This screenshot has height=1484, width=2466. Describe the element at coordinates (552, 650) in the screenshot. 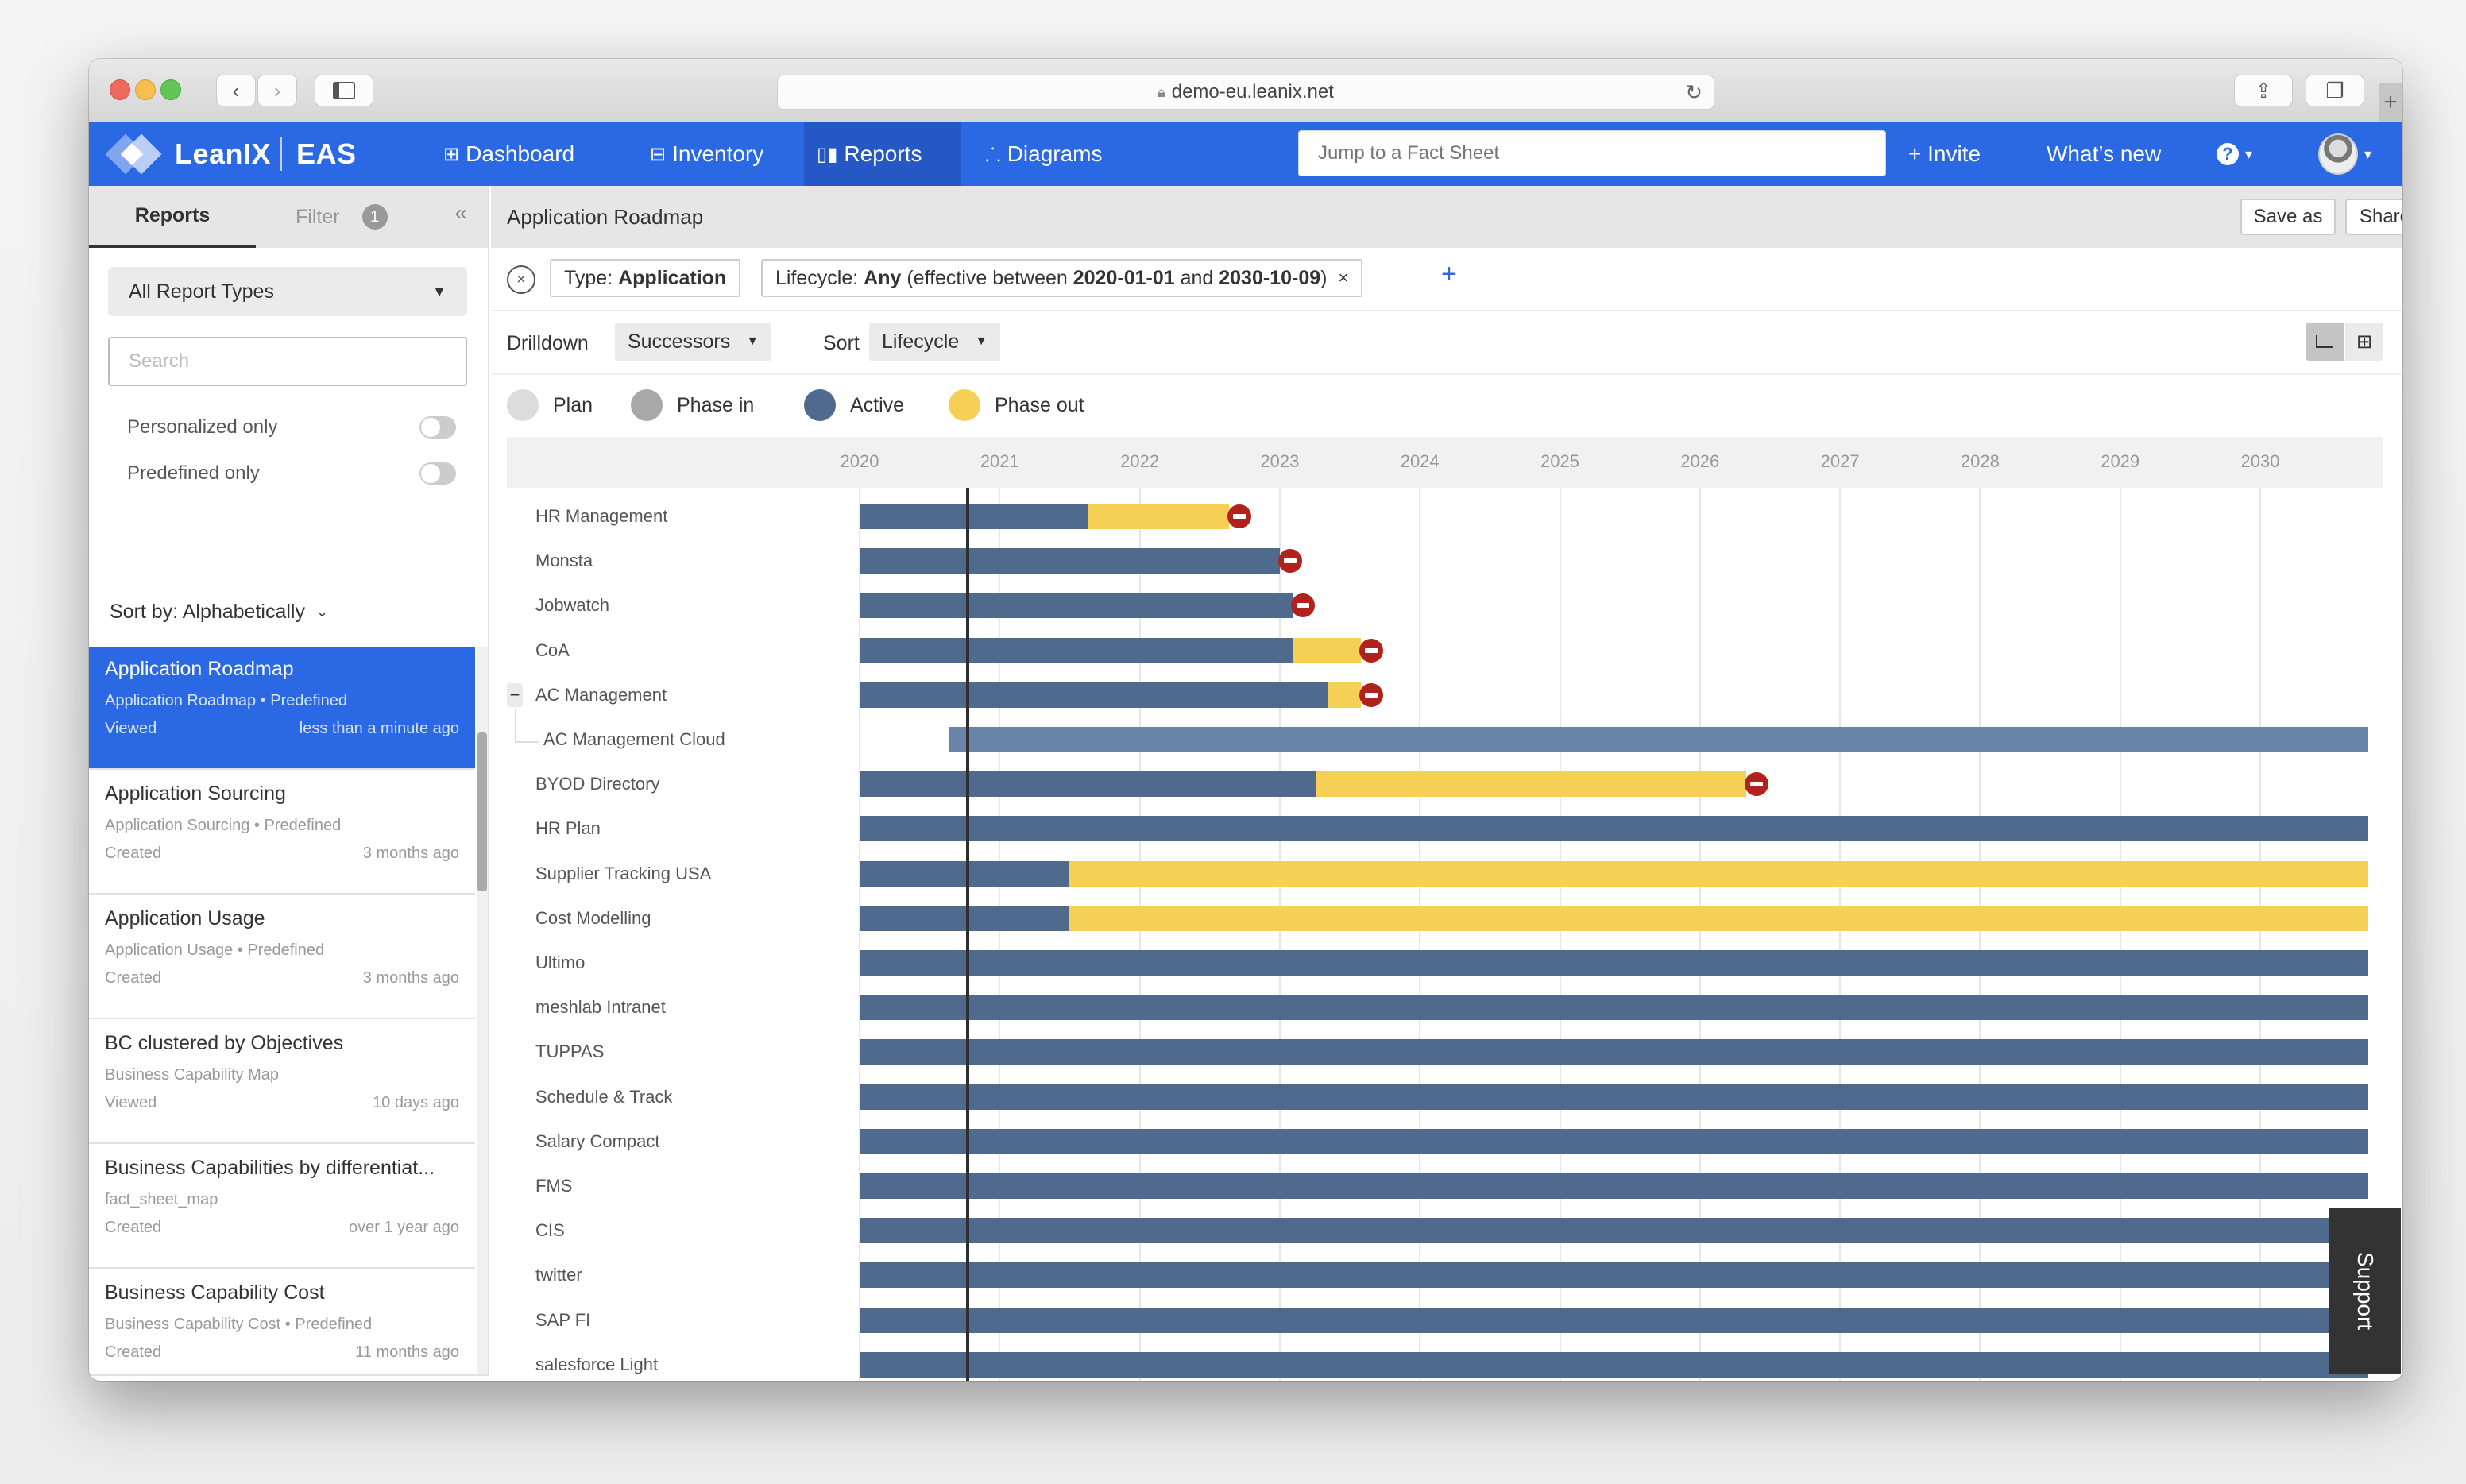

I see `row-label: CoA` at that location.